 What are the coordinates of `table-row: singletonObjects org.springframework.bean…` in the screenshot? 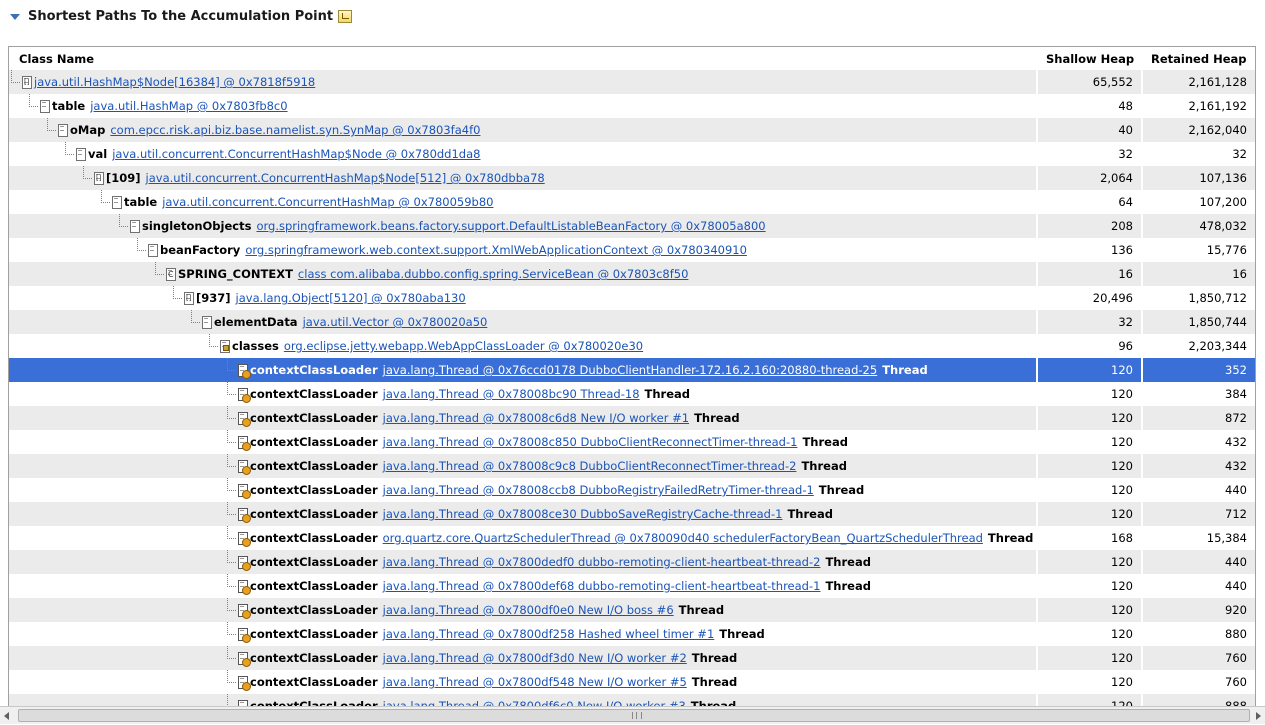 It's located at (632, 226).